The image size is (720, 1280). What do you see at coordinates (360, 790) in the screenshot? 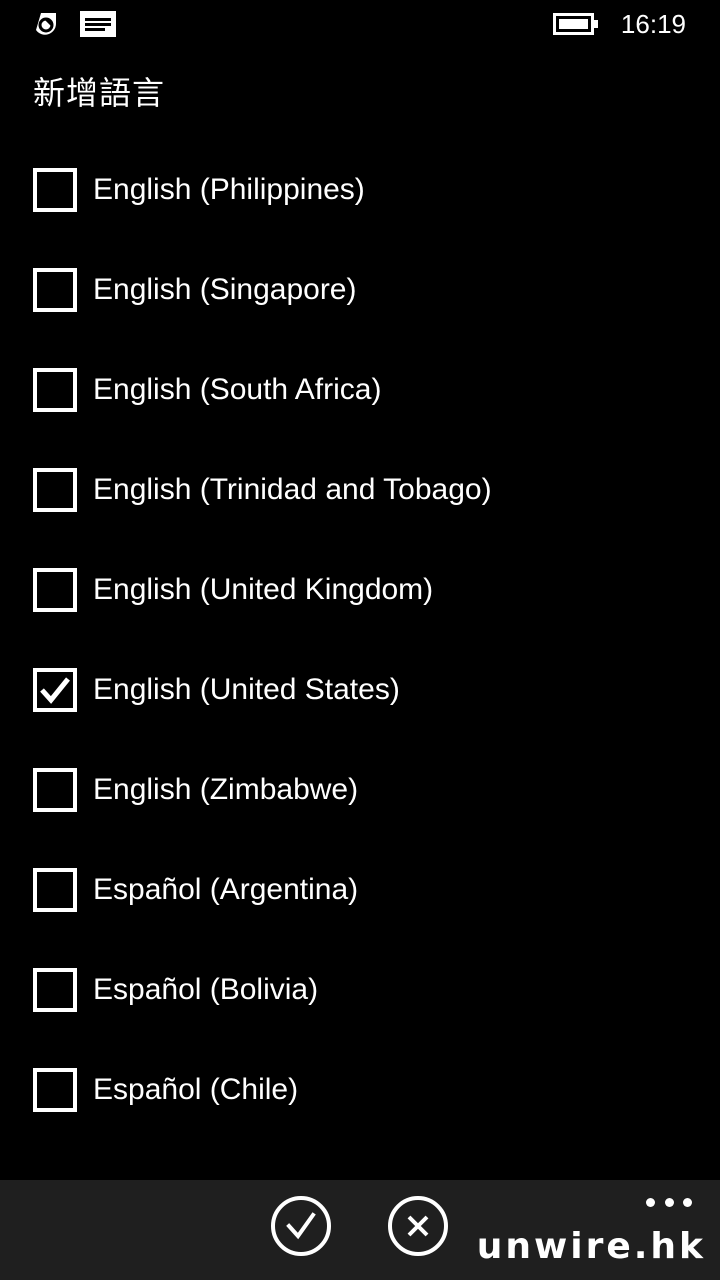
I see `language-row: English (Zimbabwe)` at bounding box center [360, 790].